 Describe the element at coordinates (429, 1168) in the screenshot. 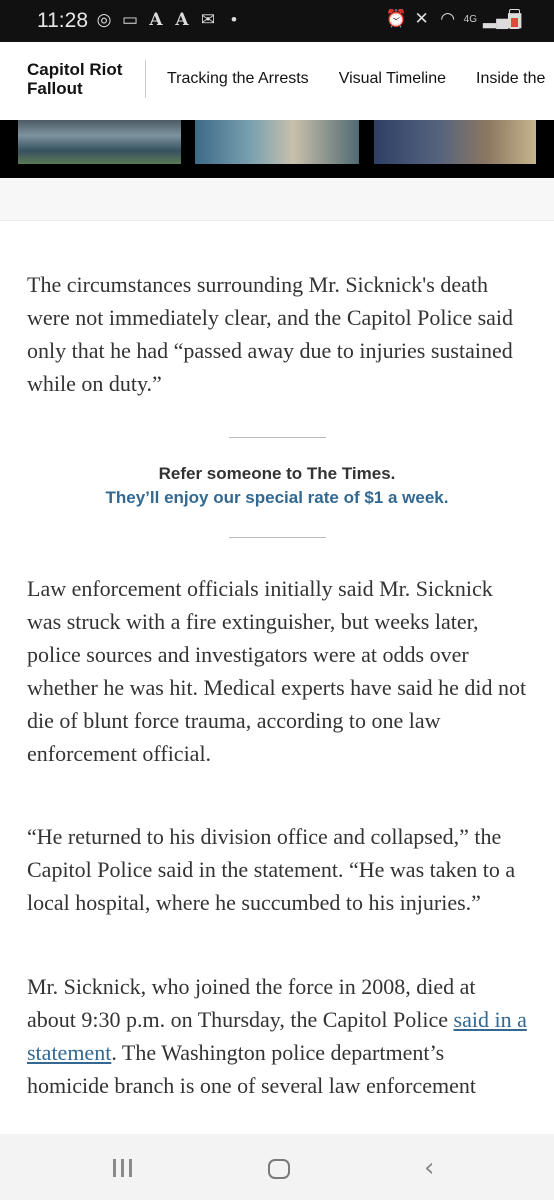

I see `back-icon: ‹` at that location.